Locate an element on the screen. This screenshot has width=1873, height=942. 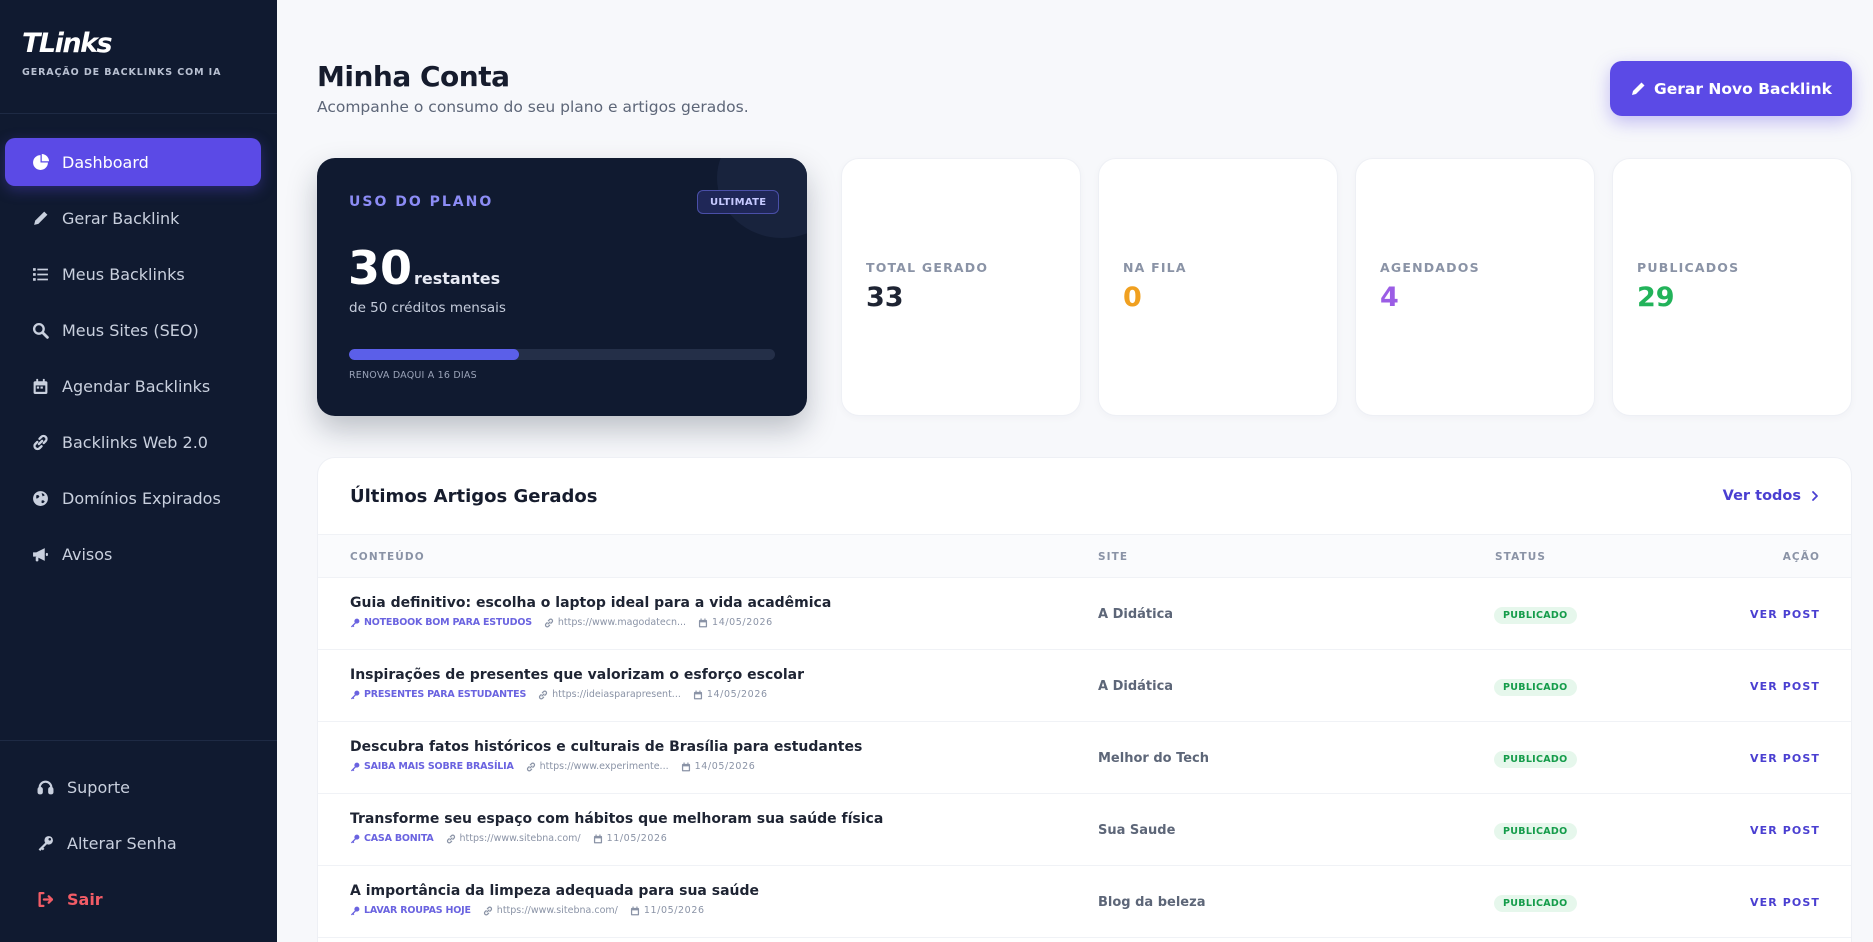
sidebar-item-gerar-backlink: Gerar Backlink is located at coordinates (133, 218).